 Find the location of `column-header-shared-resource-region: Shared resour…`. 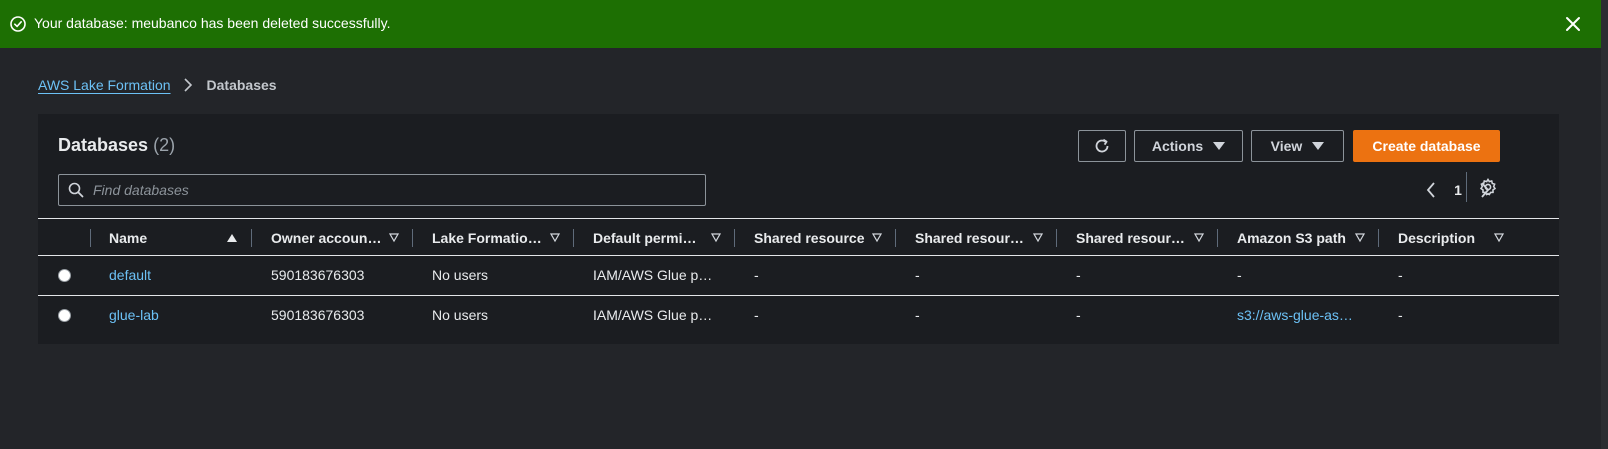

column-header-shared-resource-region: Shared resour… is located at coordinates (1146, 237).